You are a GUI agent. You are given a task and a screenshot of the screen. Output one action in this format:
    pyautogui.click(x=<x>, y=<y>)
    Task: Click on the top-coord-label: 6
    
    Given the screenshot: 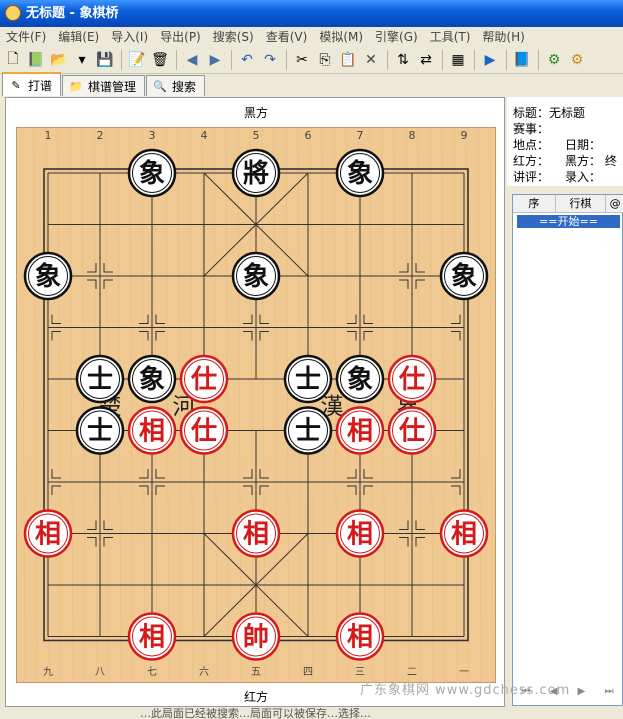 What is the action you would take?
    pyautogui.click(x=308, y=135)
    